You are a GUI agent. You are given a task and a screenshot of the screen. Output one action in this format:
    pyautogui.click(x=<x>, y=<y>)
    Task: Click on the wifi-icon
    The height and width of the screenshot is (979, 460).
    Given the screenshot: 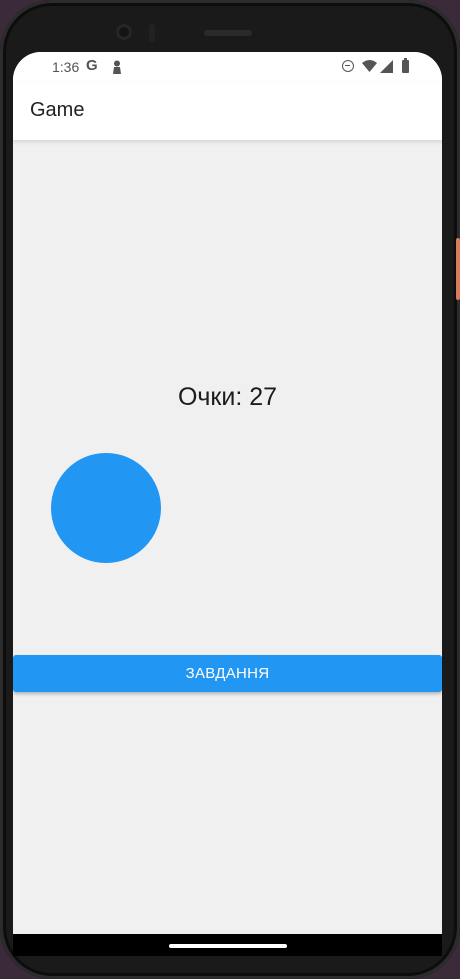 What is the action you would take?
    pyautogui.click(x=369, y=66)
    